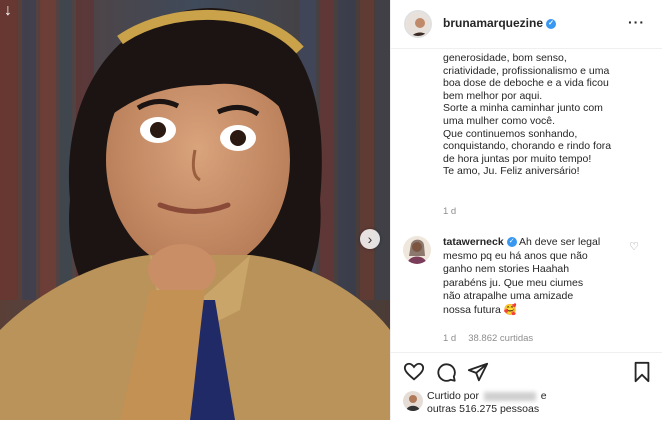 The width and height of the screenshot is (662, 421). What do you see at coordinates (526, 70) in the screenshot?
I see `caption-line: criatividade, profissionalismo e uma` at bounding box center [526, 70].